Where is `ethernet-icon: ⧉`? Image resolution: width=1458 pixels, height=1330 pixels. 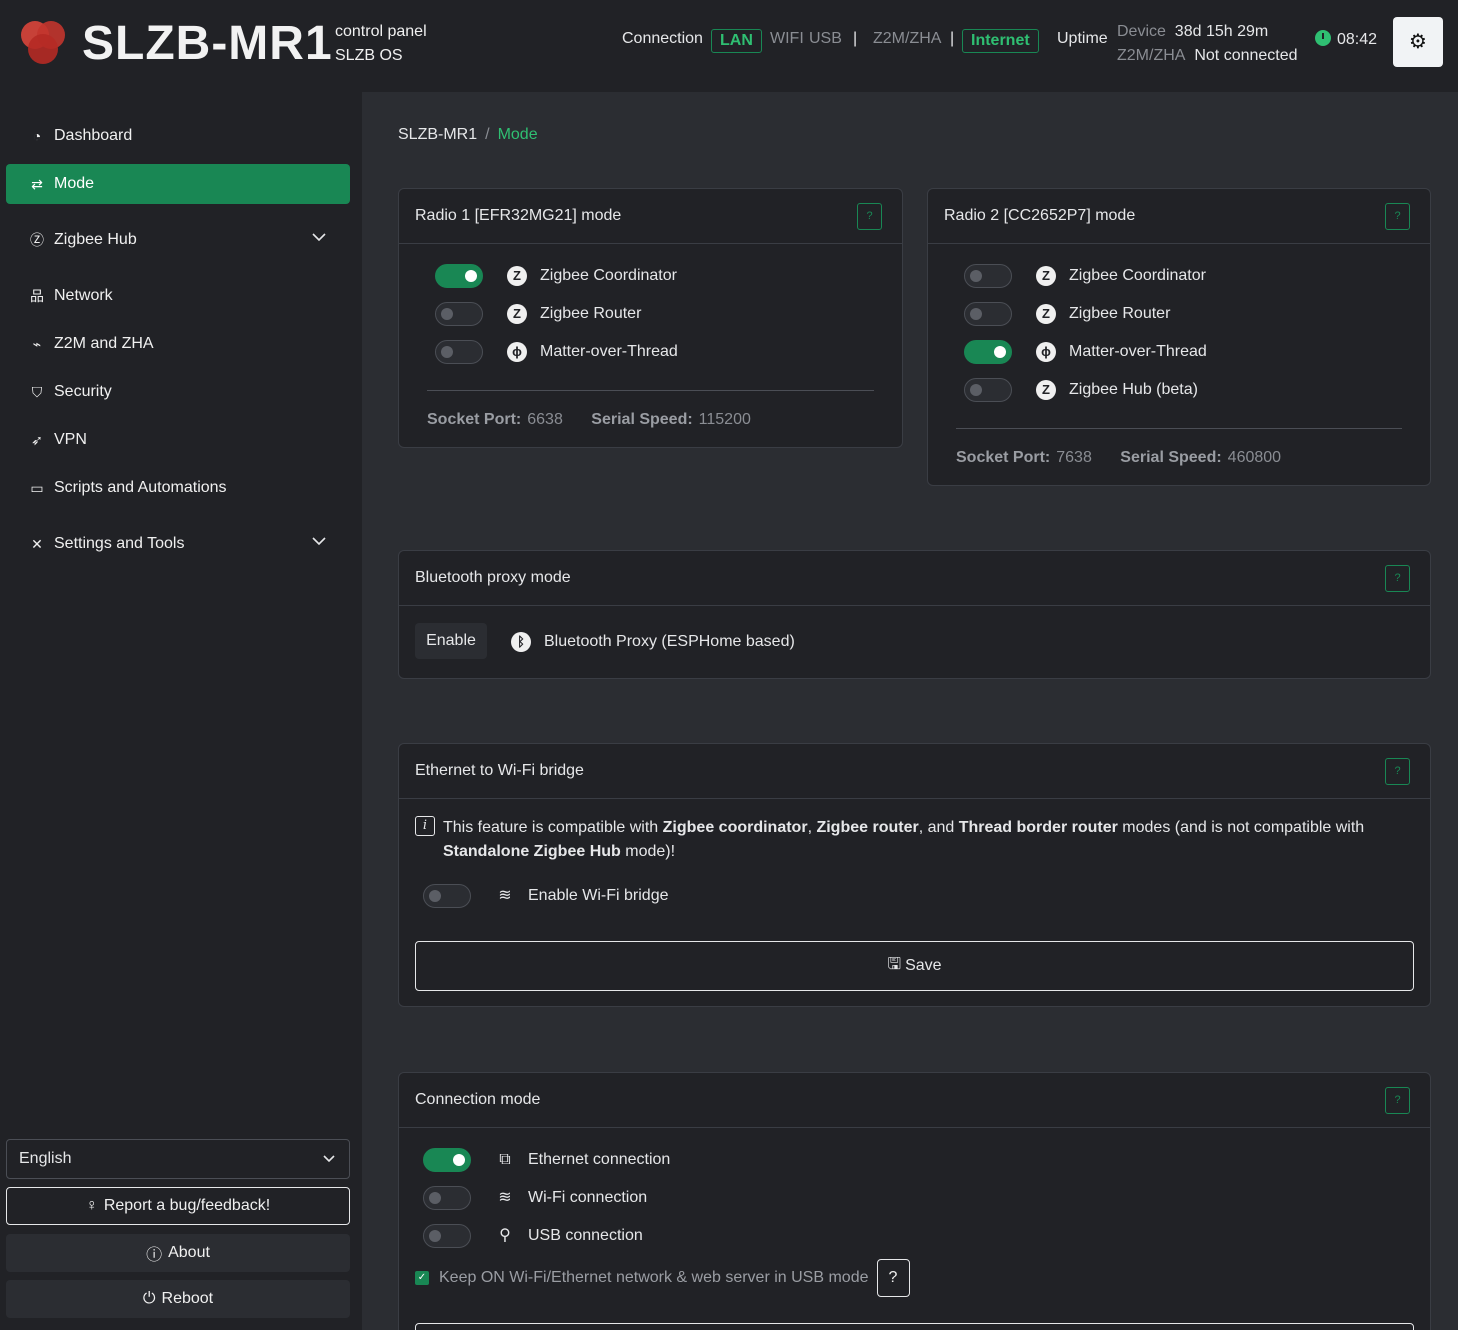 ethernet-icon: ⧉ is located at coordinates (505, 1159).